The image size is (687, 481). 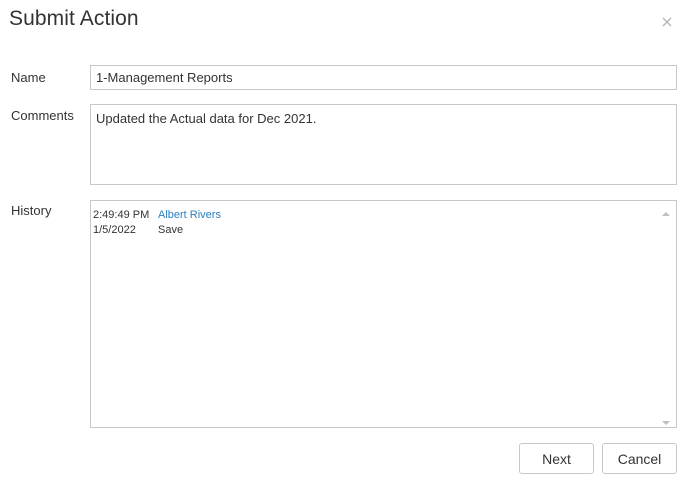 I want to click on name-input, so click(x=383, y=77).